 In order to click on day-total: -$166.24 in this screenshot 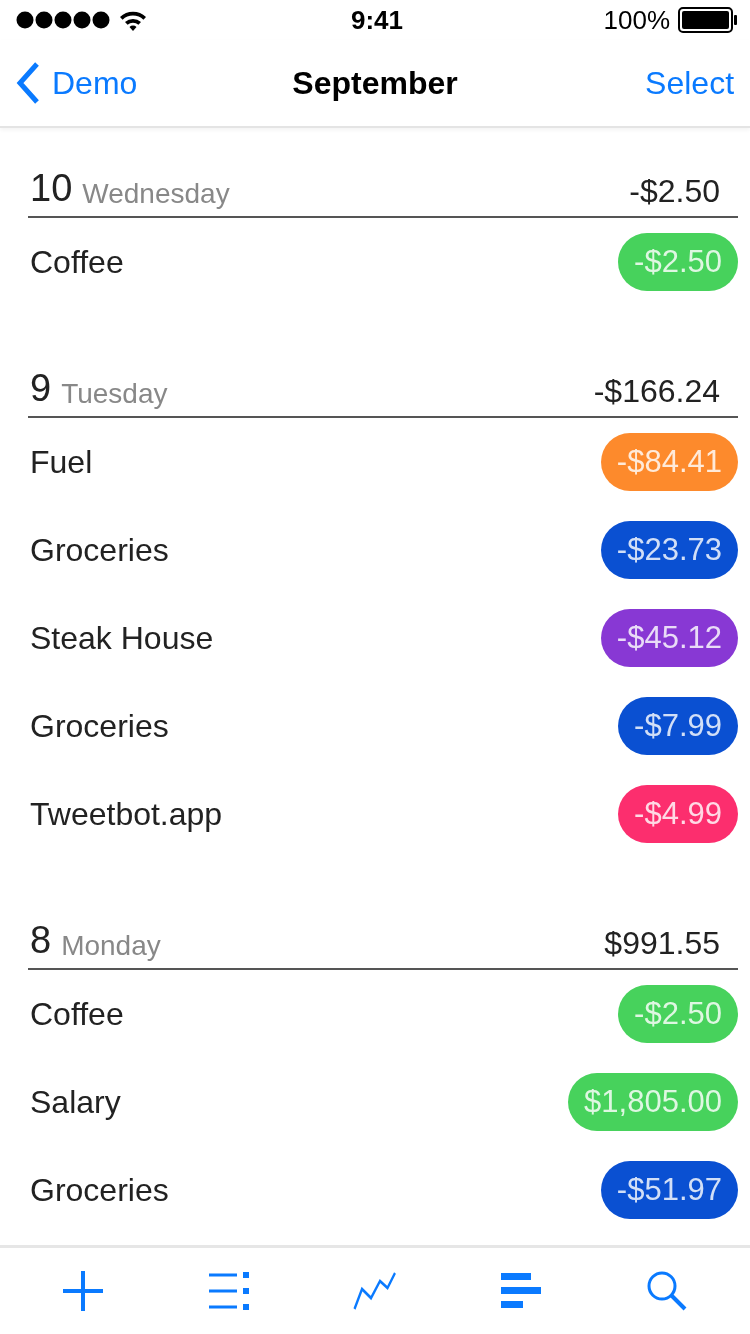, I will do `click(656, 391)`.